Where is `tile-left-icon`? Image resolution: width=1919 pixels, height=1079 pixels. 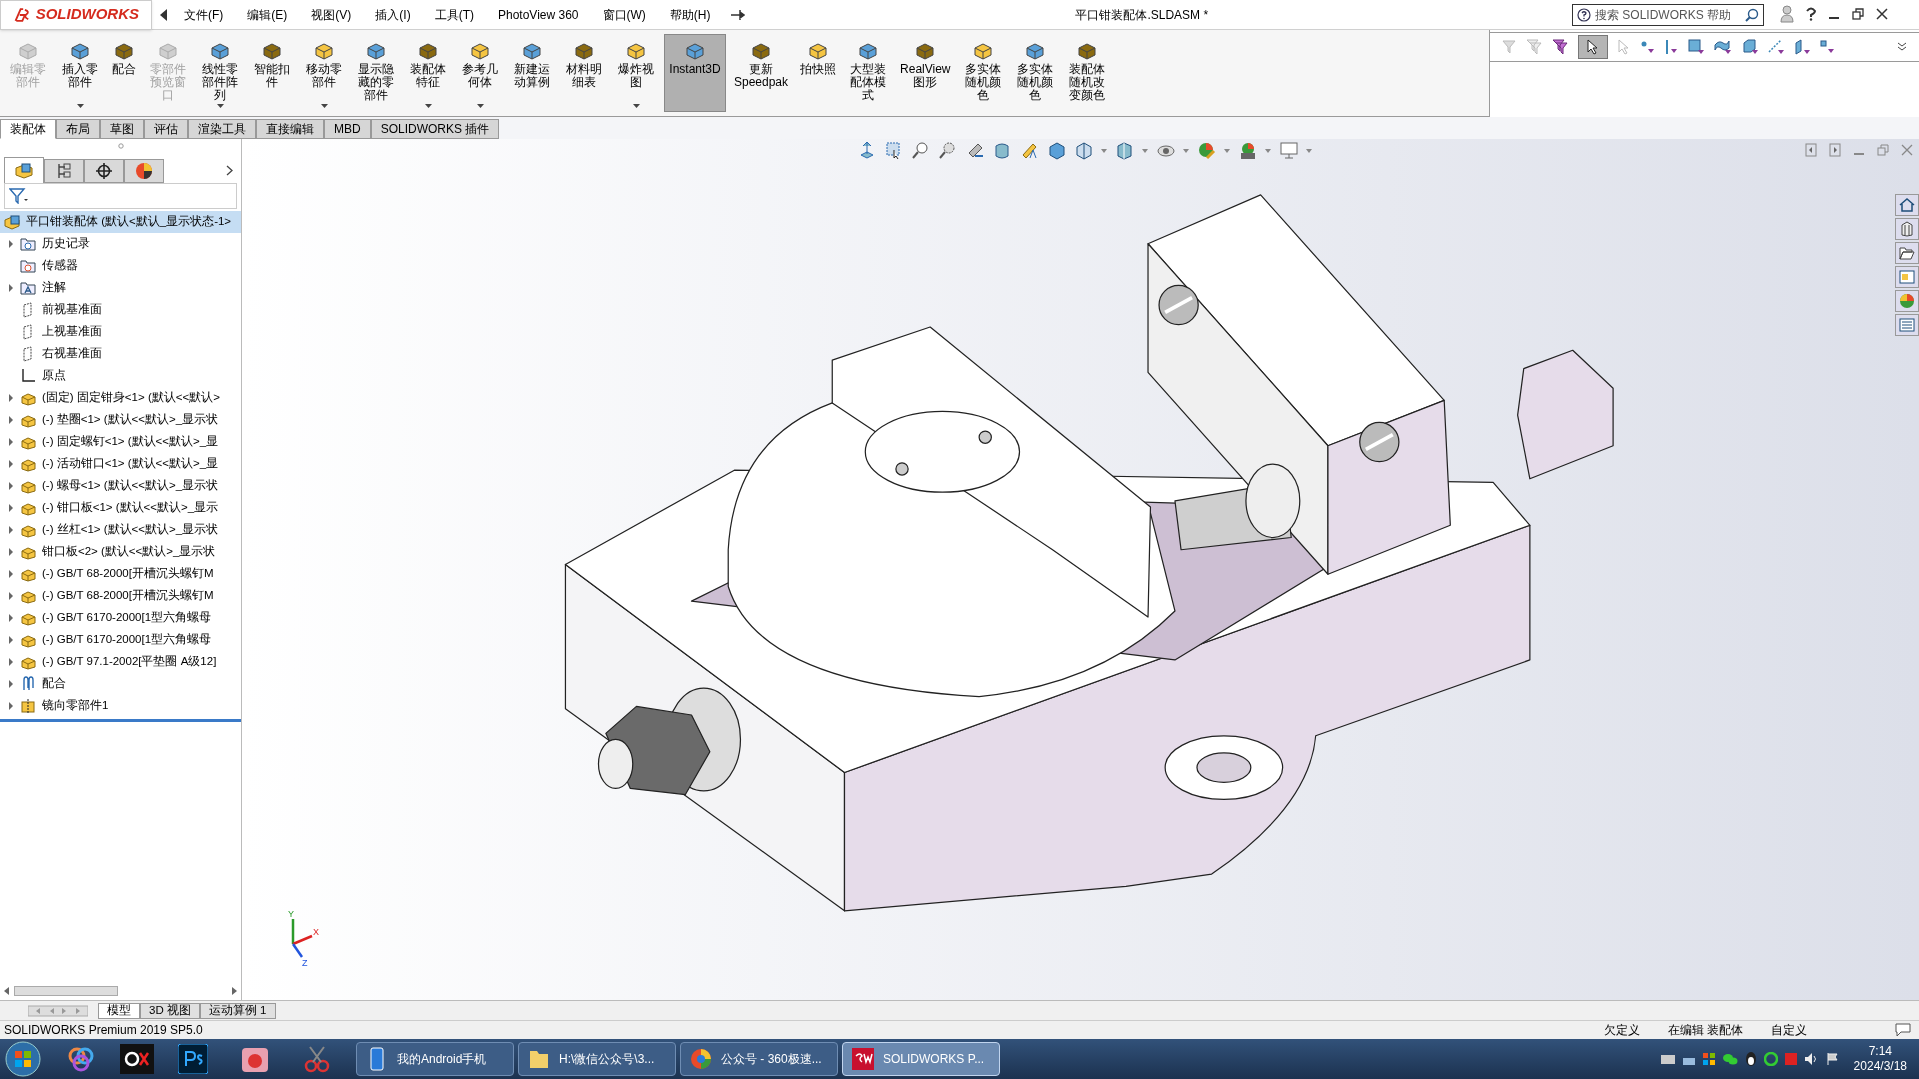 tile-left-icon is located at coordinates (1811, 150).